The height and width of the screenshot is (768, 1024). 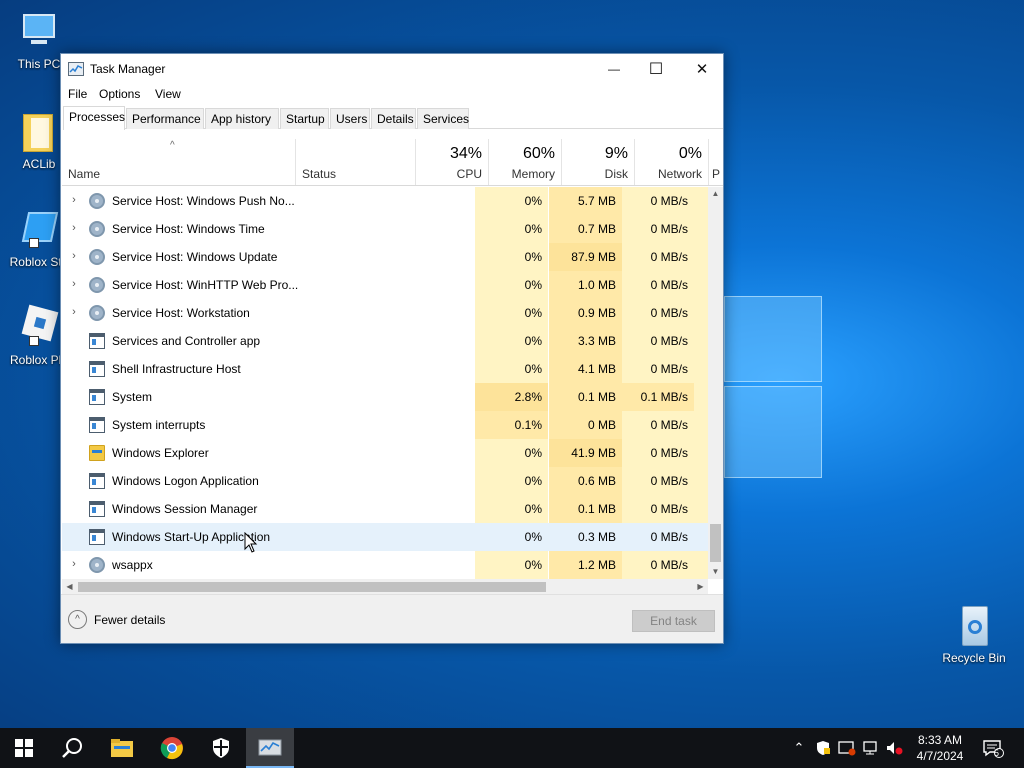 What do you see at coordinates (702, 69) in the screenshot?
I see `close-button: ✕` at bounding box center [702, 69].